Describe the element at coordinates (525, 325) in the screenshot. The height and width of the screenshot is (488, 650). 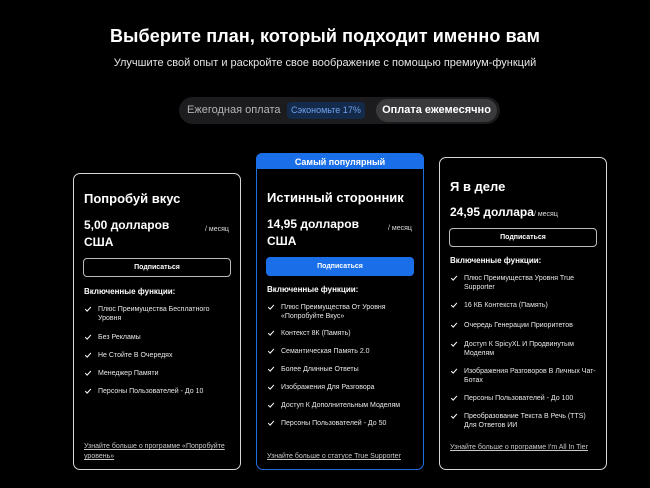
I see `feature-item: Очередь Генерации Приоритетов` at that location.